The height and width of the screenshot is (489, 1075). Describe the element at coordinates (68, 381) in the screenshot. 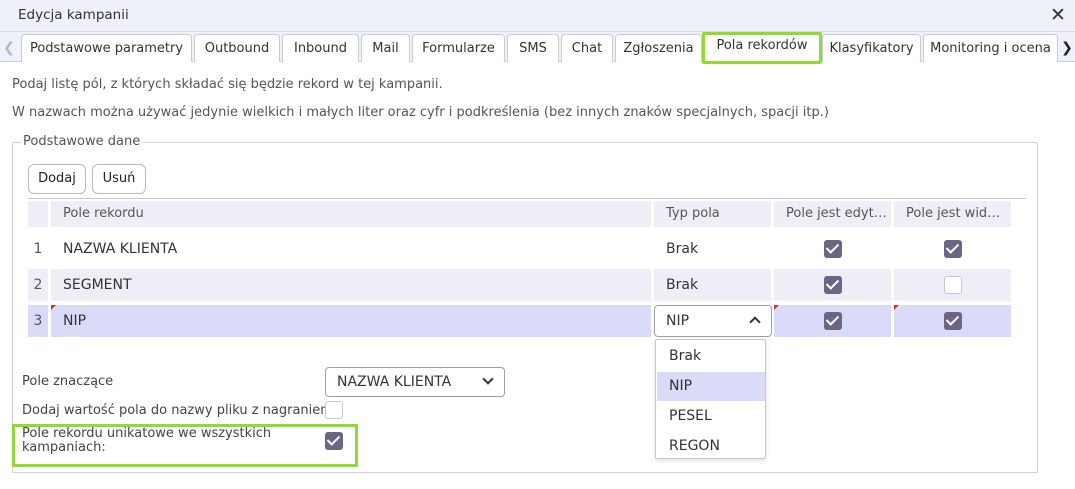

I see `significant-field-label: Pole znaczące` at that location.